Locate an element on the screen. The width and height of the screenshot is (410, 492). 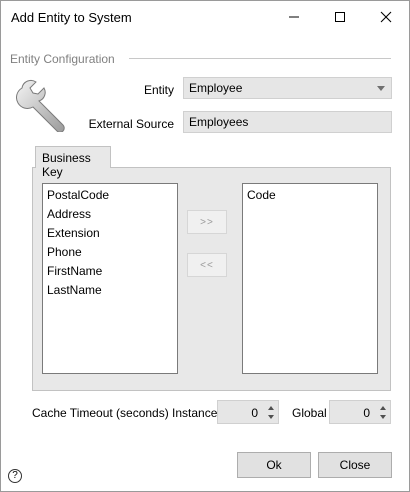
minimize-button is located at coordinates (294, 16).